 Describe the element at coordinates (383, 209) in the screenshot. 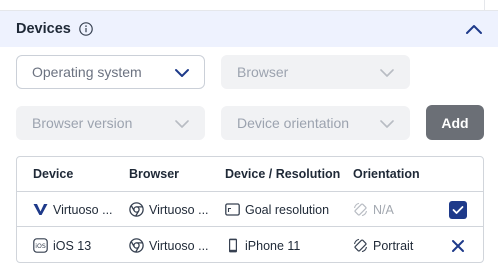

I see `orientation-value: N/A` at that location.